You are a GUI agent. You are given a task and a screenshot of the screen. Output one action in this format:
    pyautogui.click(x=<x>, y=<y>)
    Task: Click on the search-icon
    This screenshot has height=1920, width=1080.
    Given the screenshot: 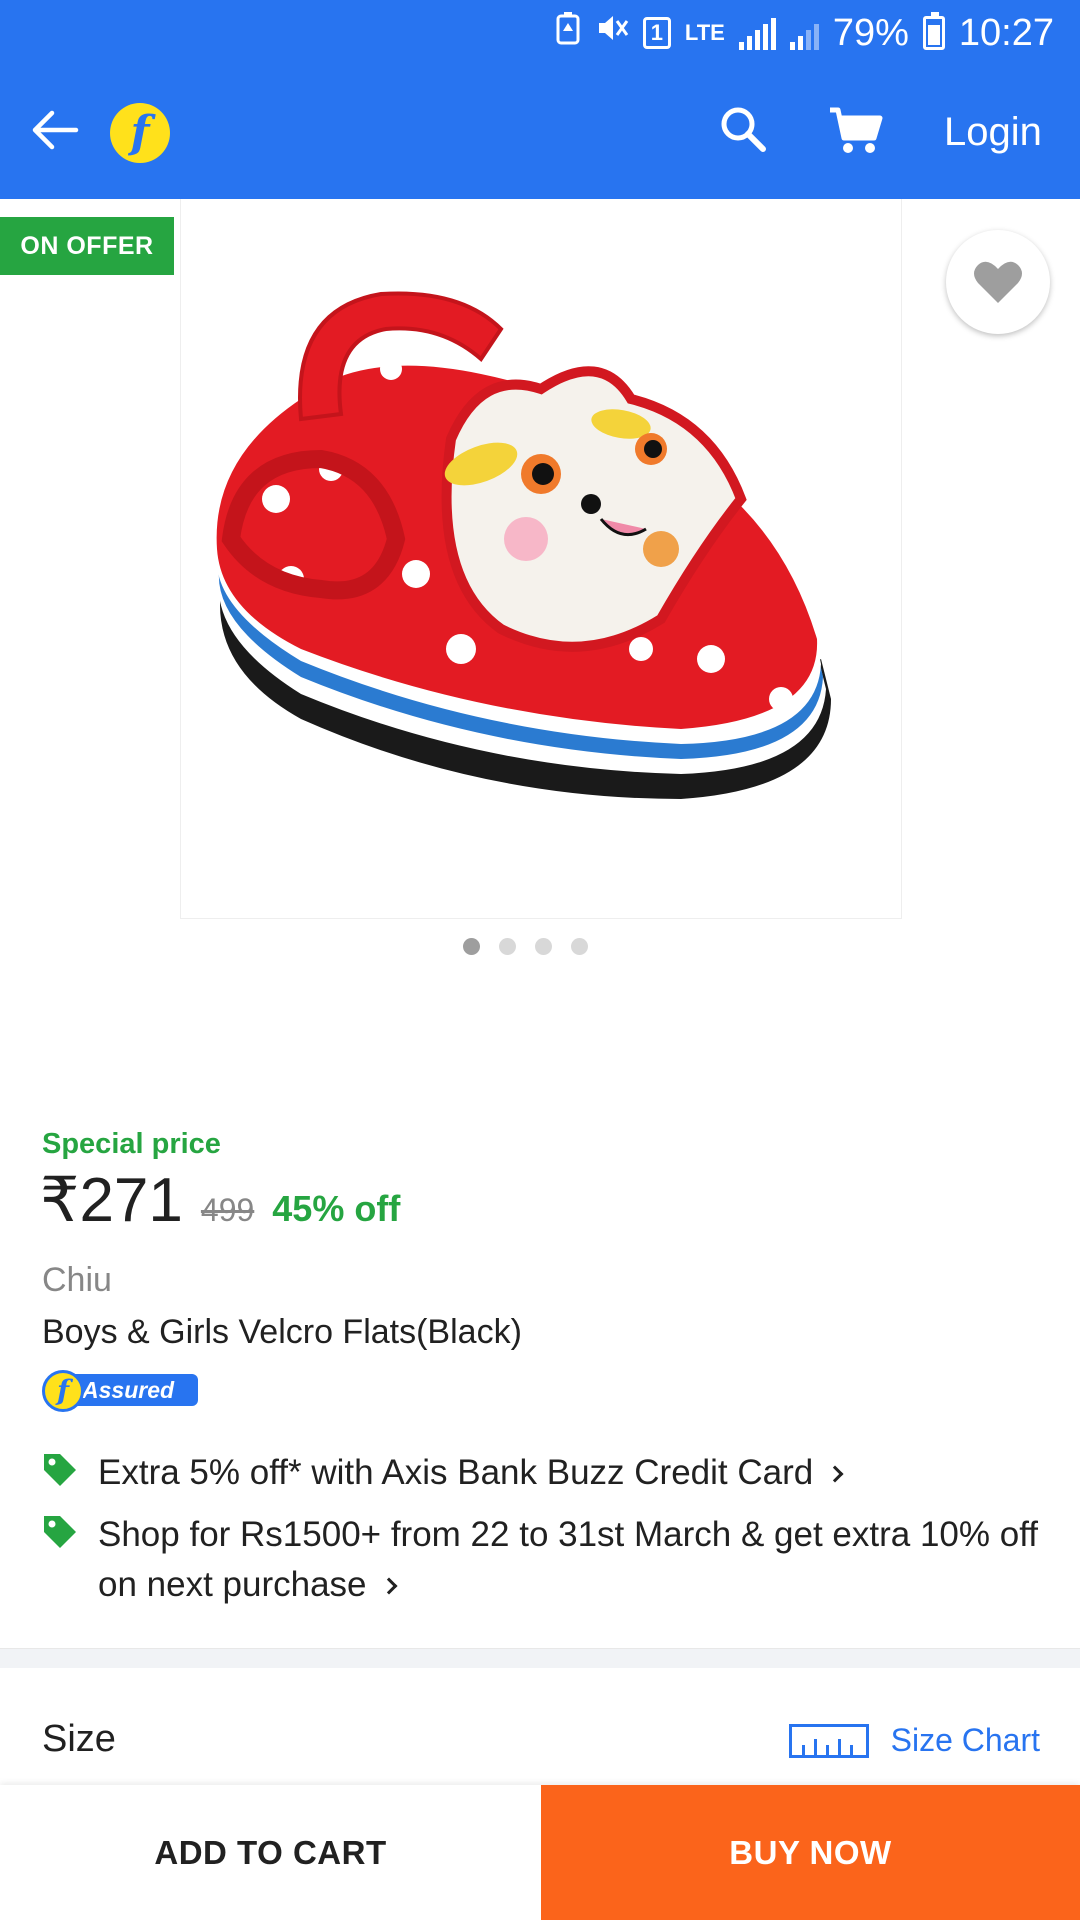 What is the action you would take?
    pyautogui.click(x=743, y=129)
    